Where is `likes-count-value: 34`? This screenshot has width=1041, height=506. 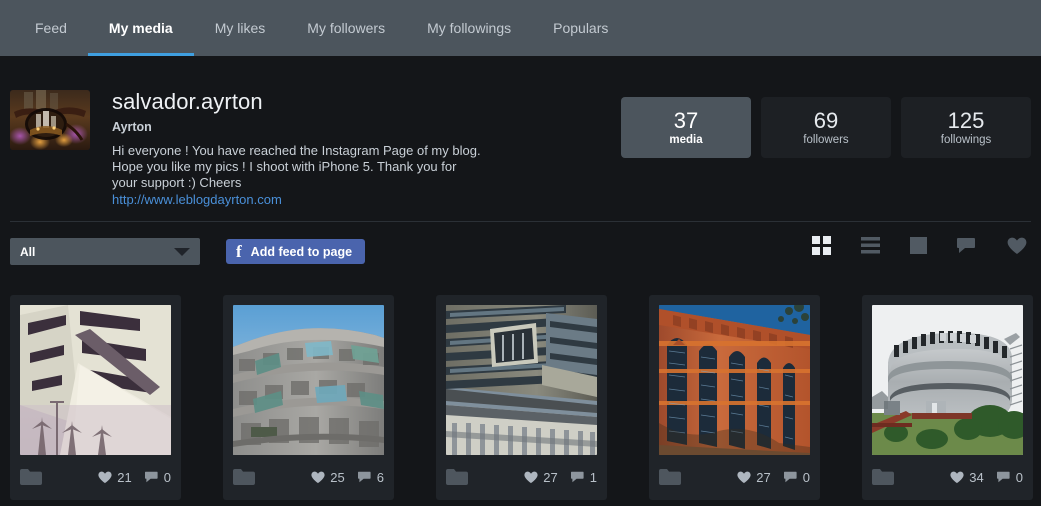
likes-count-value: 34 is located at coordinates (976, 477).